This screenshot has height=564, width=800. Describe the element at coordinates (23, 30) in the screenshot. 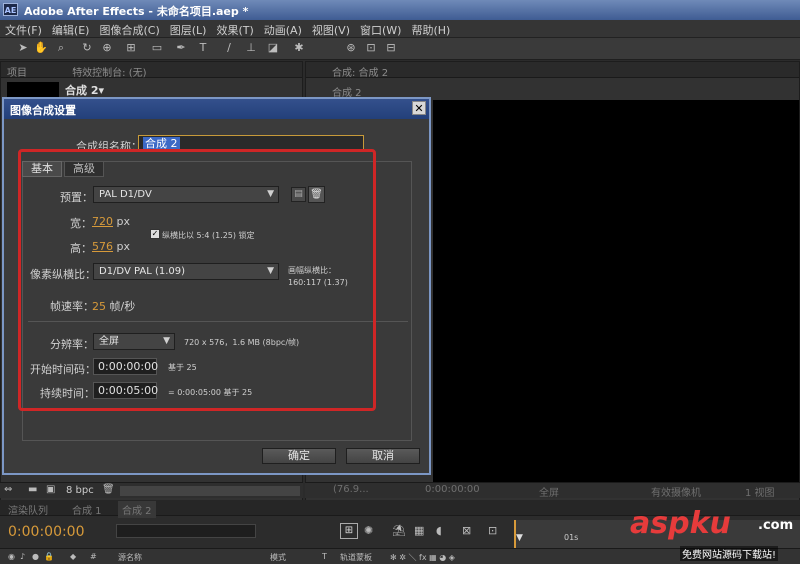

I see `menu-file: 文件(F)` at that location.